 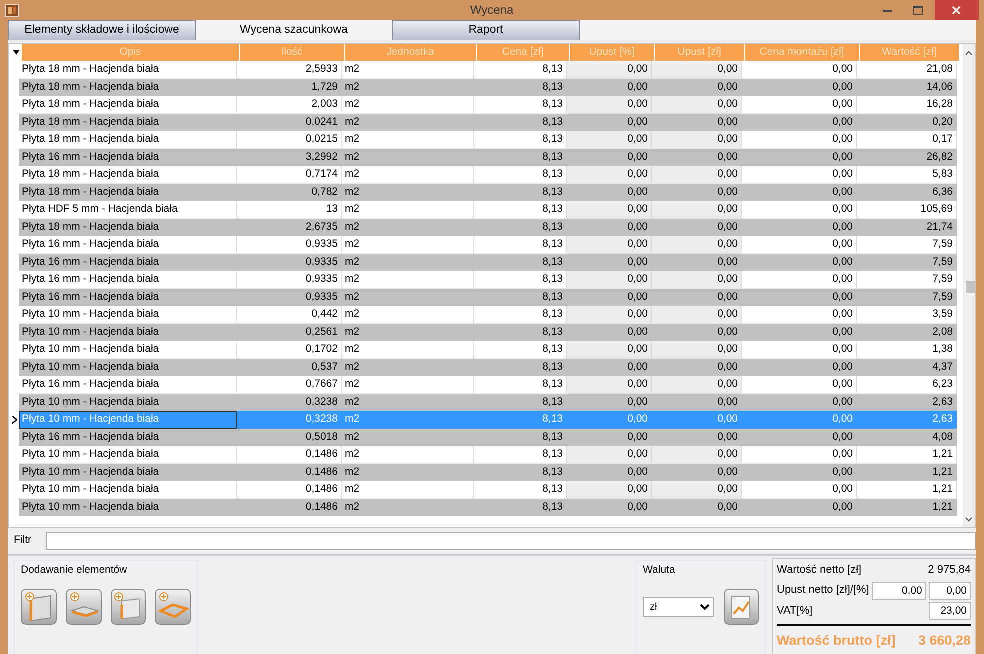 What do you see at coordinates (659, 570) in the screenshot?
I see `group-title: Waluta` at bounding box center [659, 570].